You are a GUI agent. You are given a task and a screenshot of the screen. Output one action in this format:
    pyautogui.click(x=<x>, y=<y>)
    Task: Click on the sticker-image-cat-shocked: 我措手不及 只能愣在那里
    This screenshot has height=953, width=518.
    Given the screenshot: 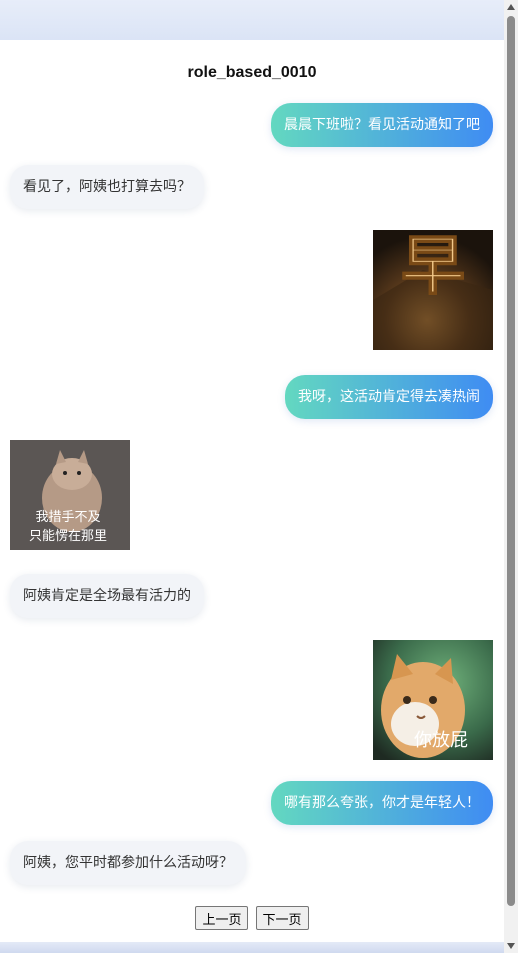 What is the action you would take?
    pyautogui.click(x=70, y=495)
    